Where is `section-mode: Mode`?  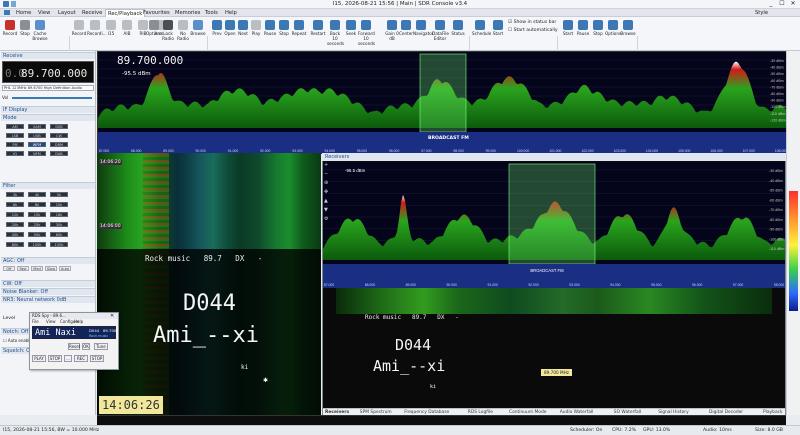 section-mode: Mode is located at coordinates (48, 117).